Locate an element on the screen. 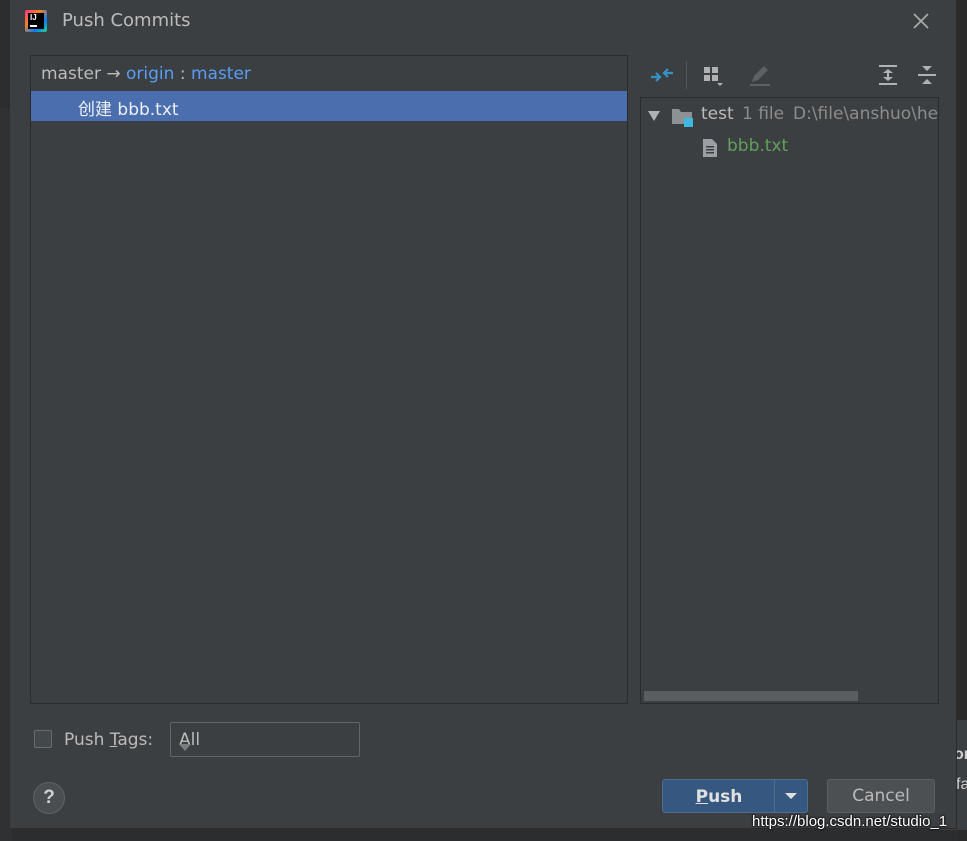  dialog-title: Push Commits is located at coordinates (126, 20).